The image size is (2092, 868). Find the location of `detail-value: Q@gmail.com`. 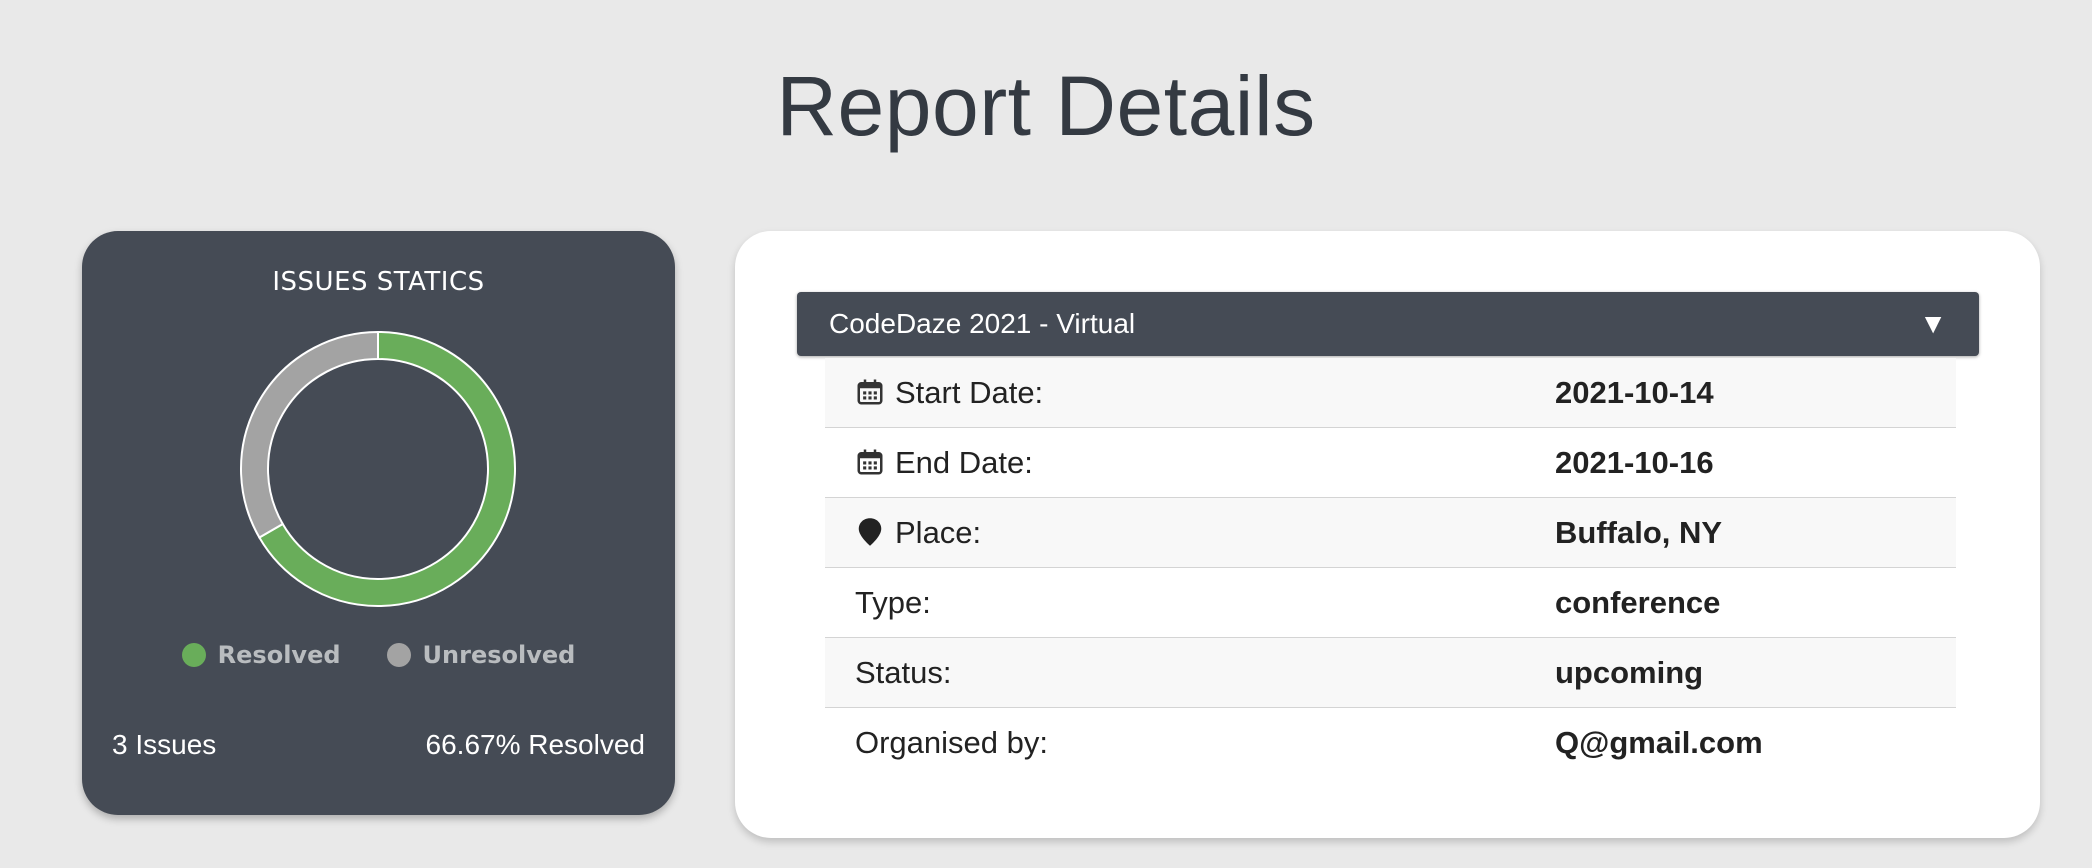

detail-value: Q@gmail.com is located at coordinates (1659, 742).